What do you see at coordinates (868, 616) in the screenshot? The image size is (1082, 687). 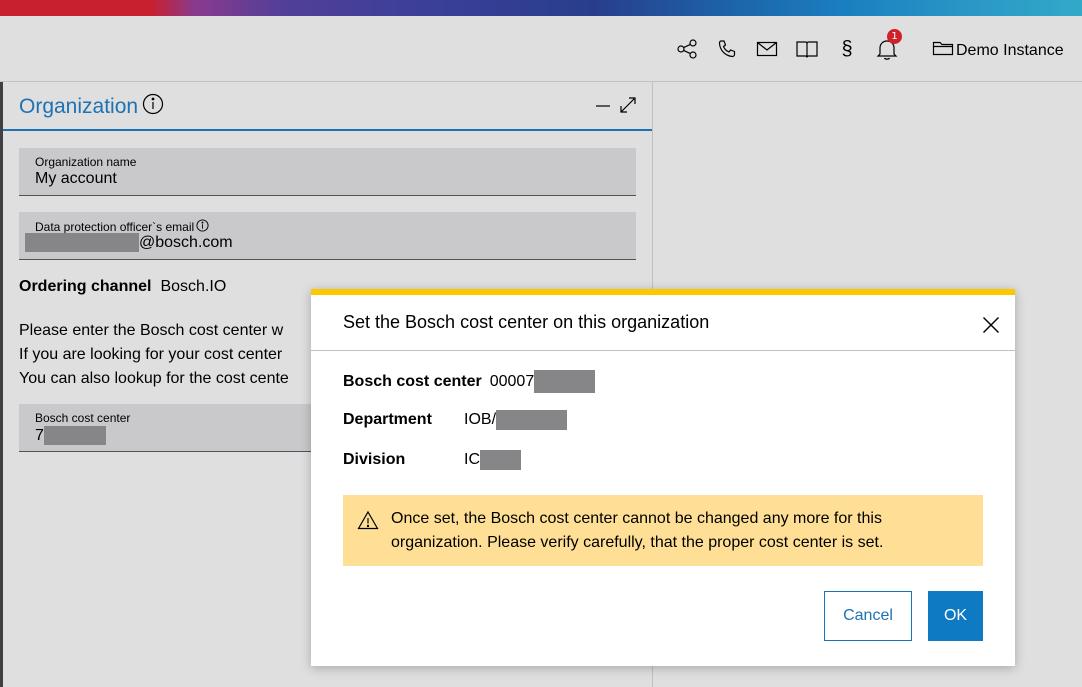 I see `cancel-button: Cancel` at bounding box center [868, 616].